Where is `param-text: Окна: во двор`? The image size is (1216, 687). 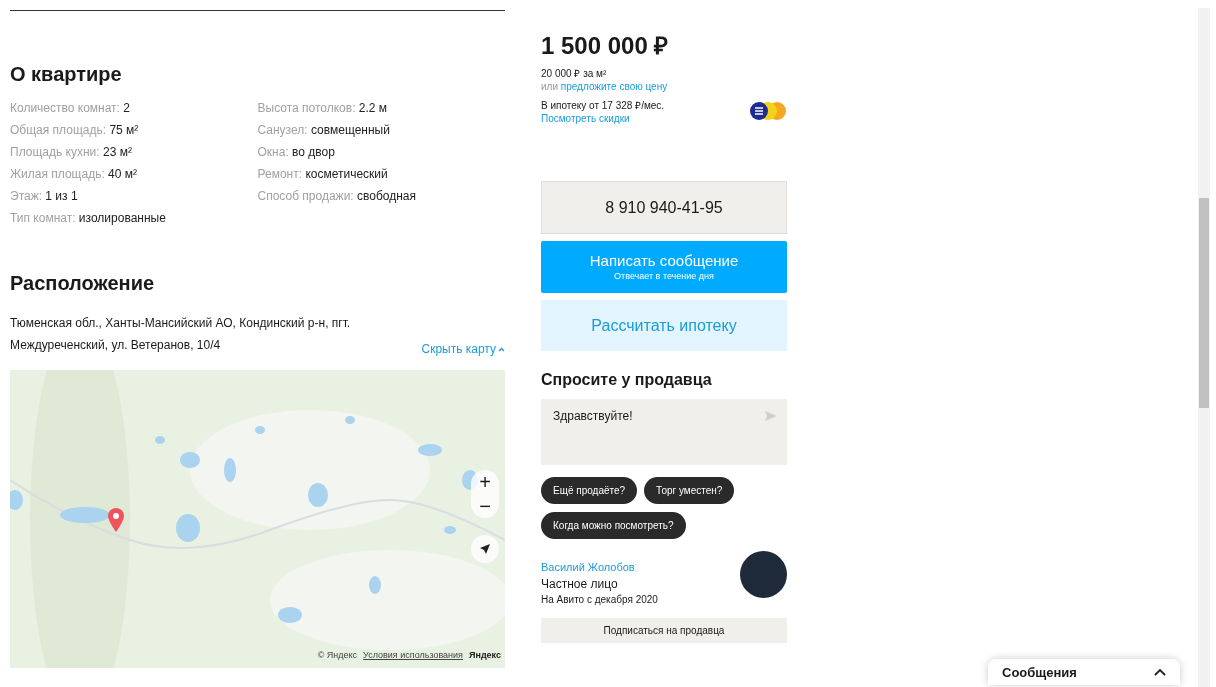 param-text: Окна: во двор is located at coordinates (296, 152).